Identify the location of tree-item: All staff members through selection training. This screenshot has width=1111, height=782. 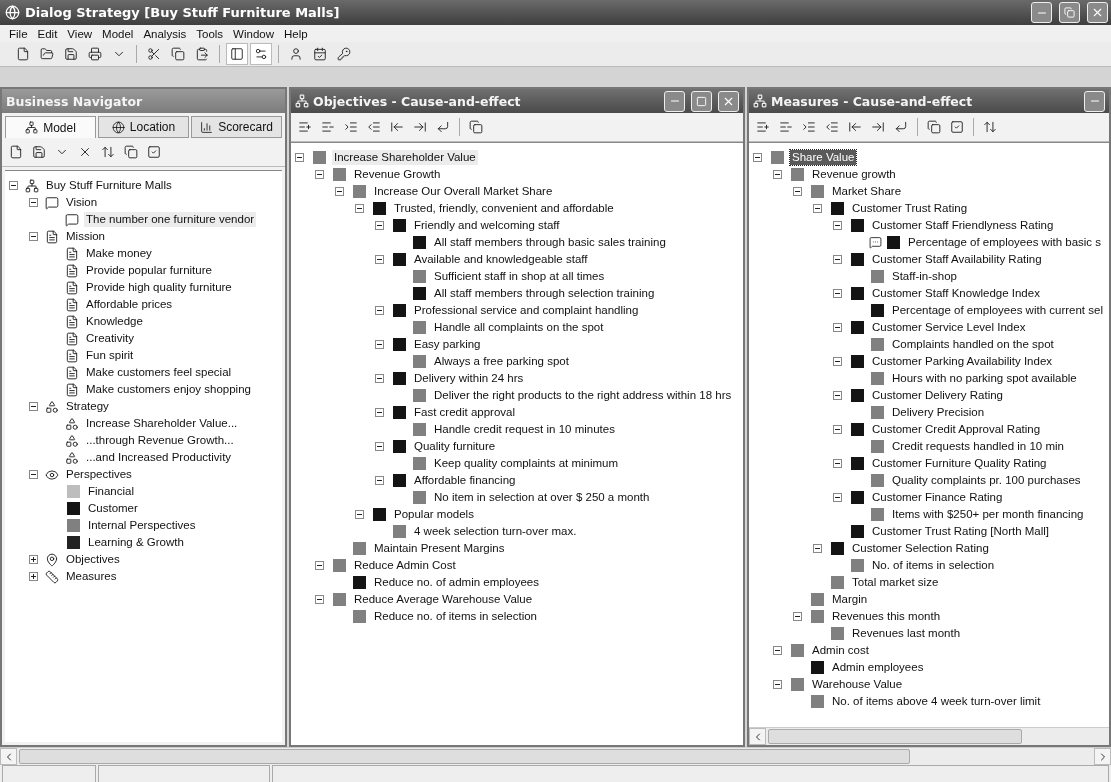
(544, 293).